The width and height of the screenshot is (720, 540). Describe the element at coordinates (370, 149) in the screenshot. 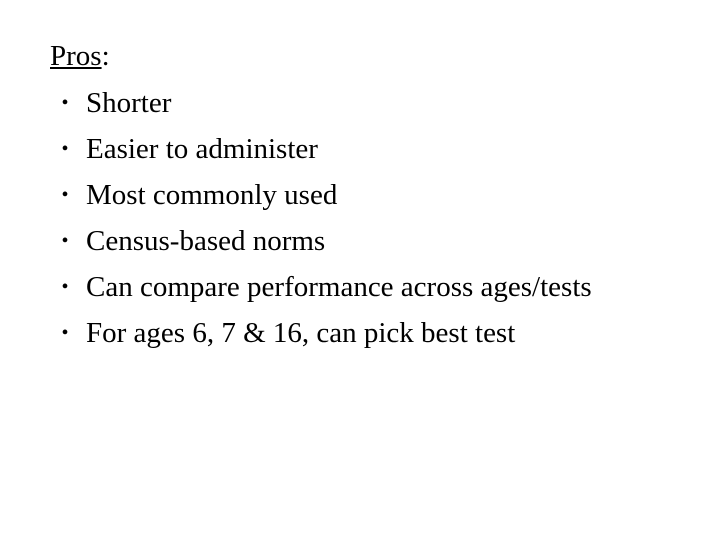

I see `list-item: • Easier to administer` at that location.